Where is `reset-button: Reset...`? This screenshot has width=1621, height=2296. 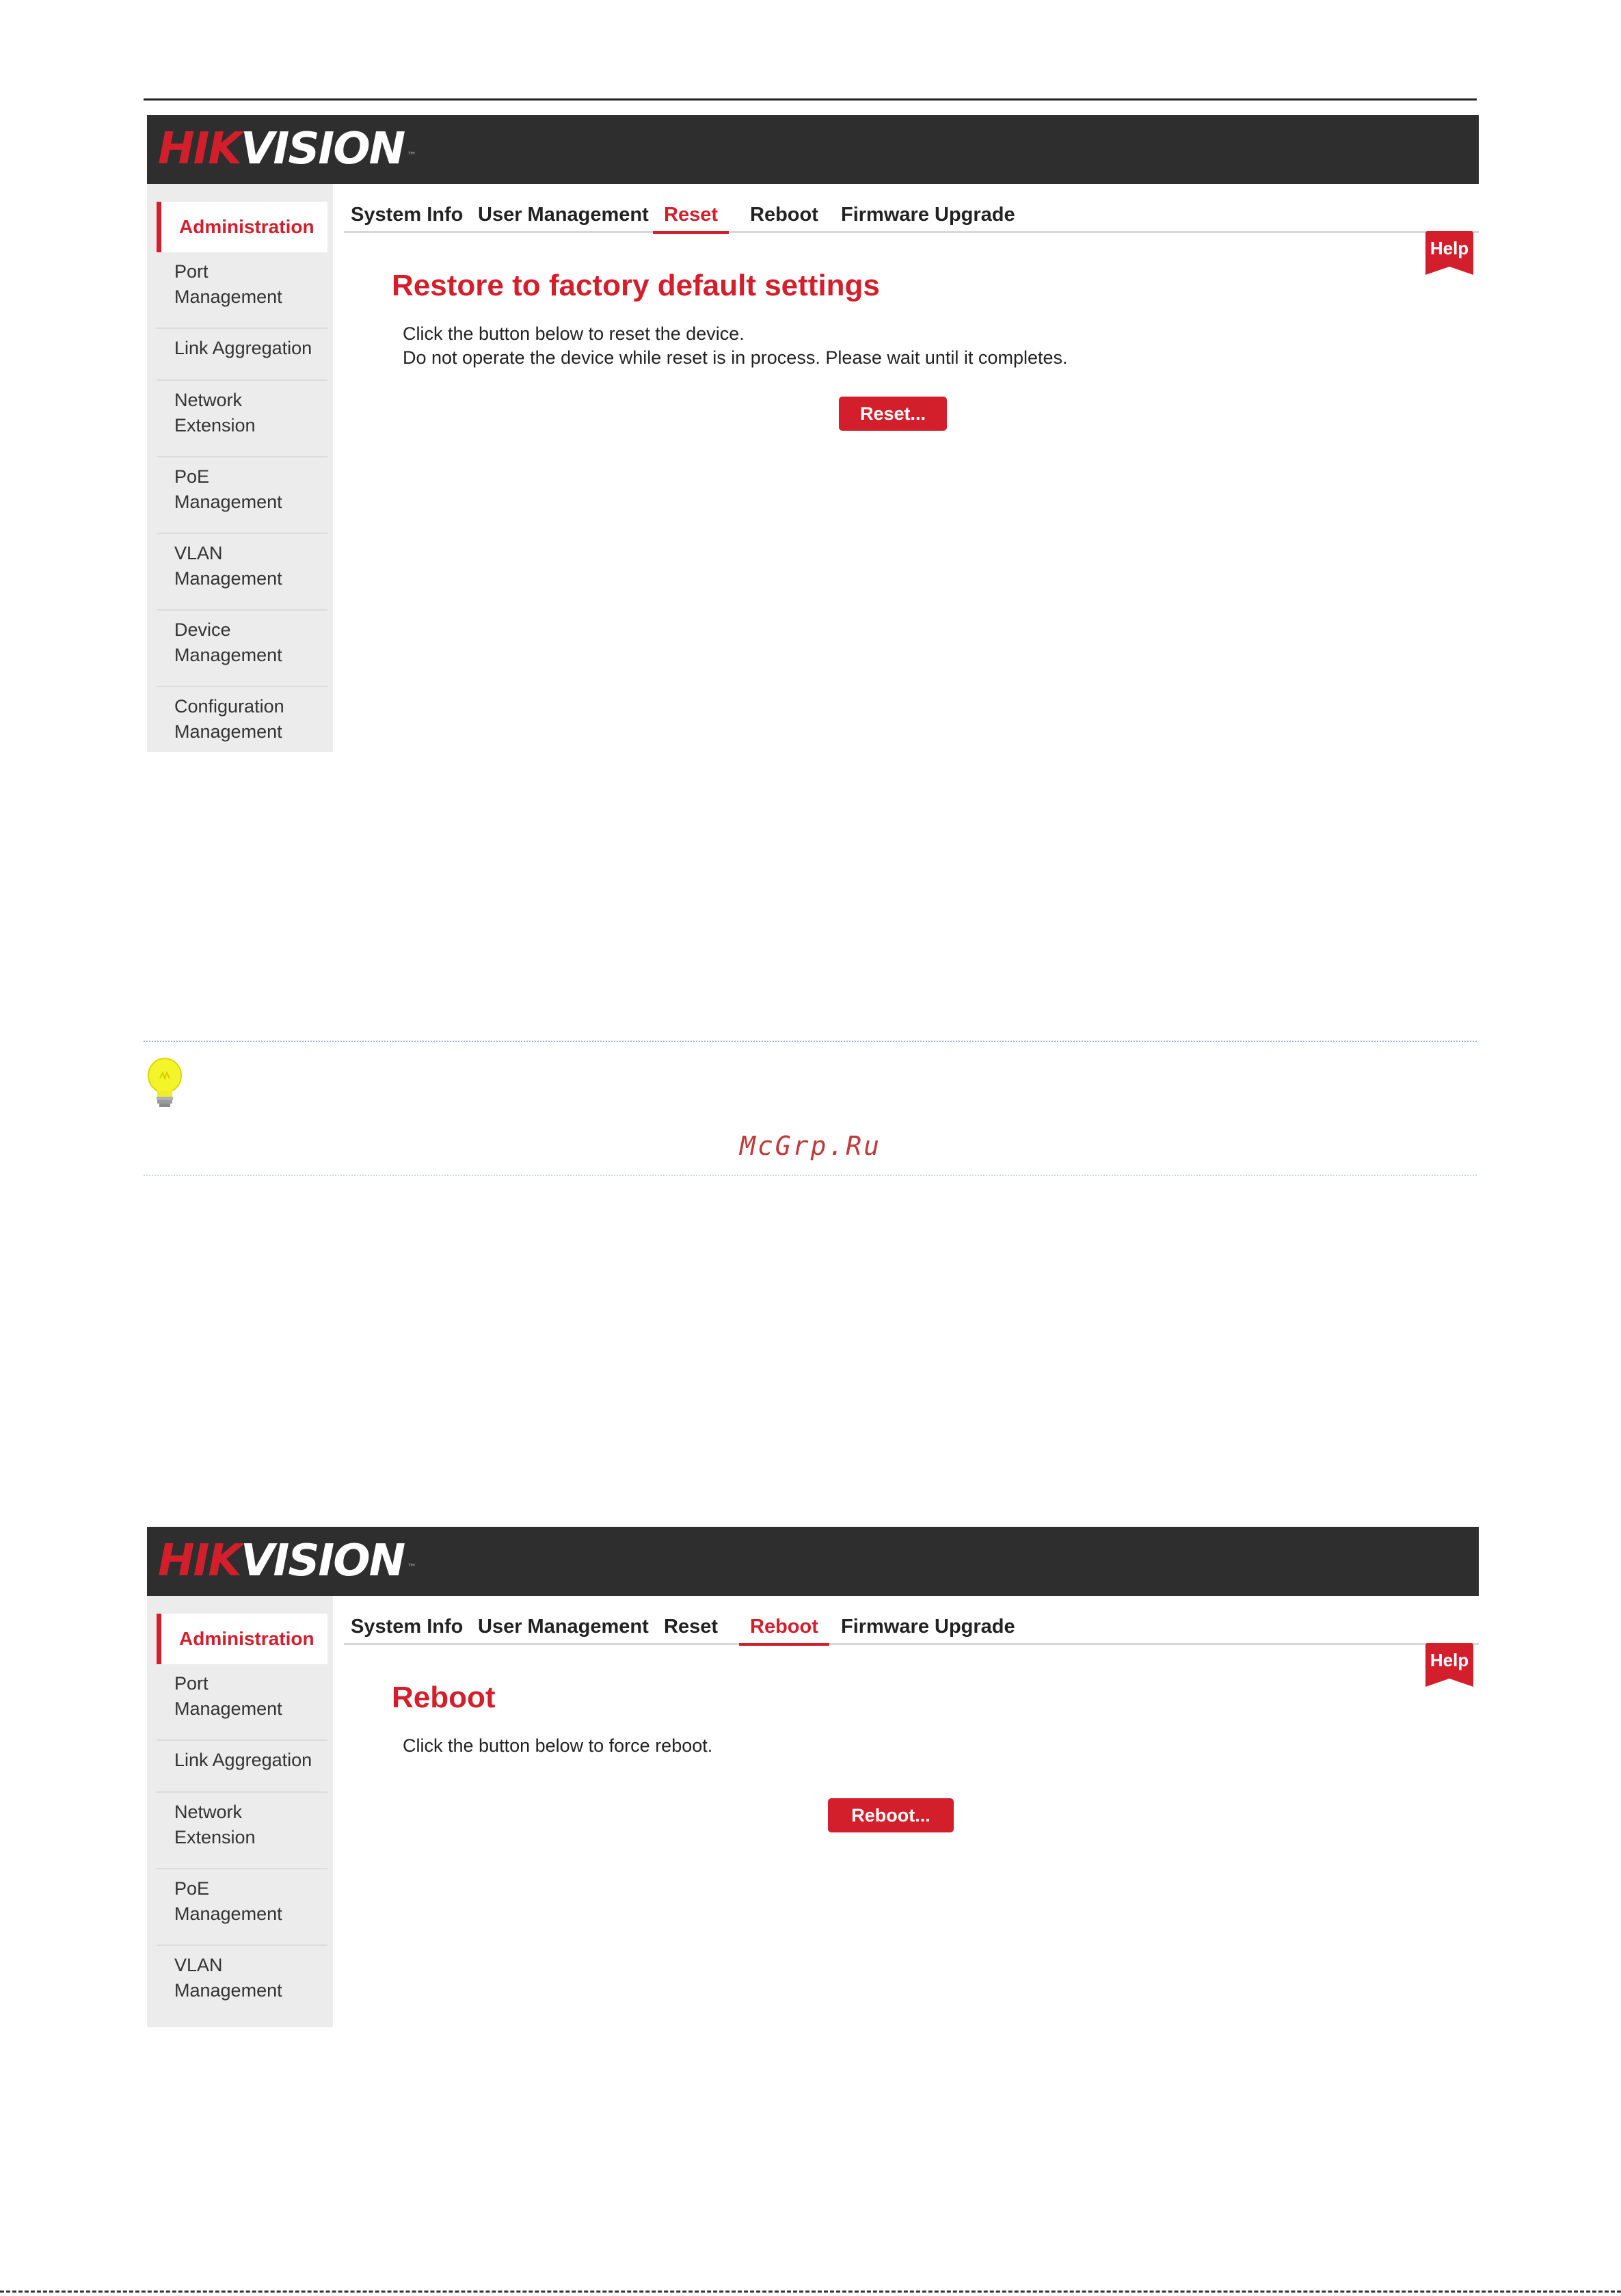
reset-button: Reset... is located at coordinates (893, 414).